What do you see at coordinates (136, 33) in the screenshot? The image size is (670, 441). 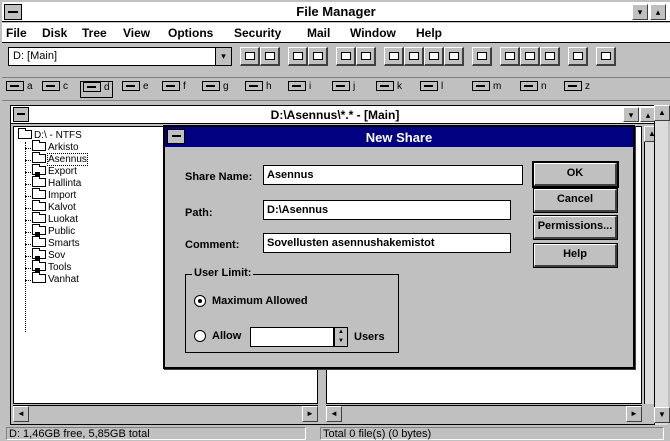 I see `menu-view: View` at bounding box center [136, 33].